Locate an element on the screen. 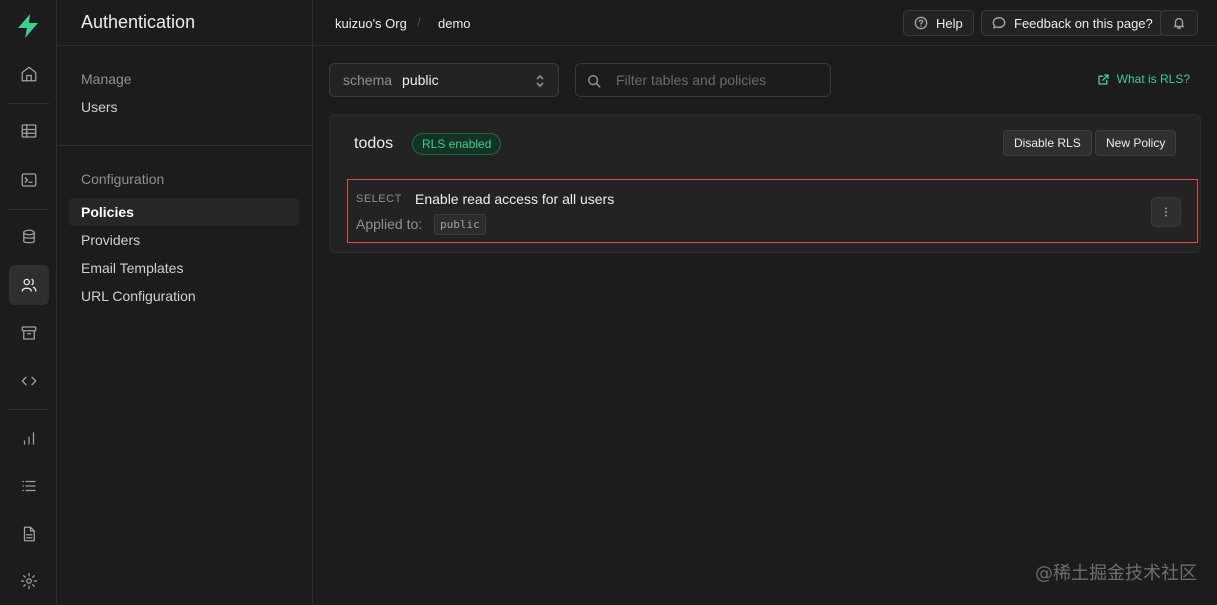 This screenshot has width=1217, height=605. sidebar-item-policies: Policies is located at coordinates (184, 212).